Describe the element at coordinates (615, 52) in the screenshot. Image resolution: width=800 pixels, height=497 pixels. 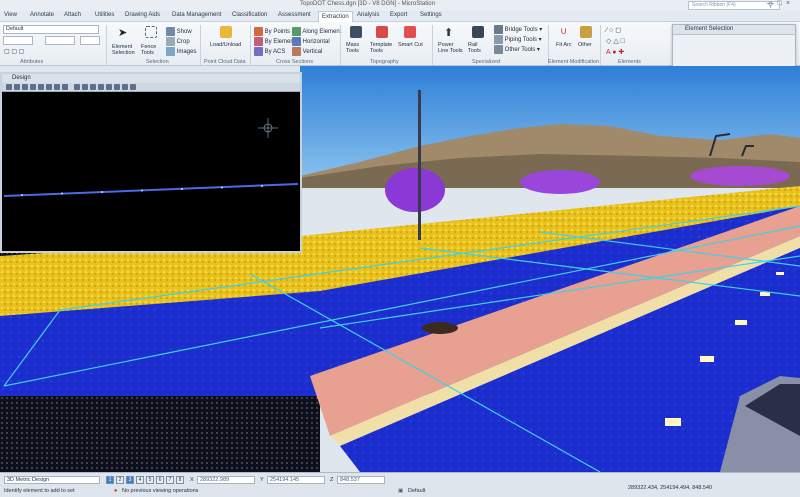
I see `place-text-icon: A ● ✚` at that location.